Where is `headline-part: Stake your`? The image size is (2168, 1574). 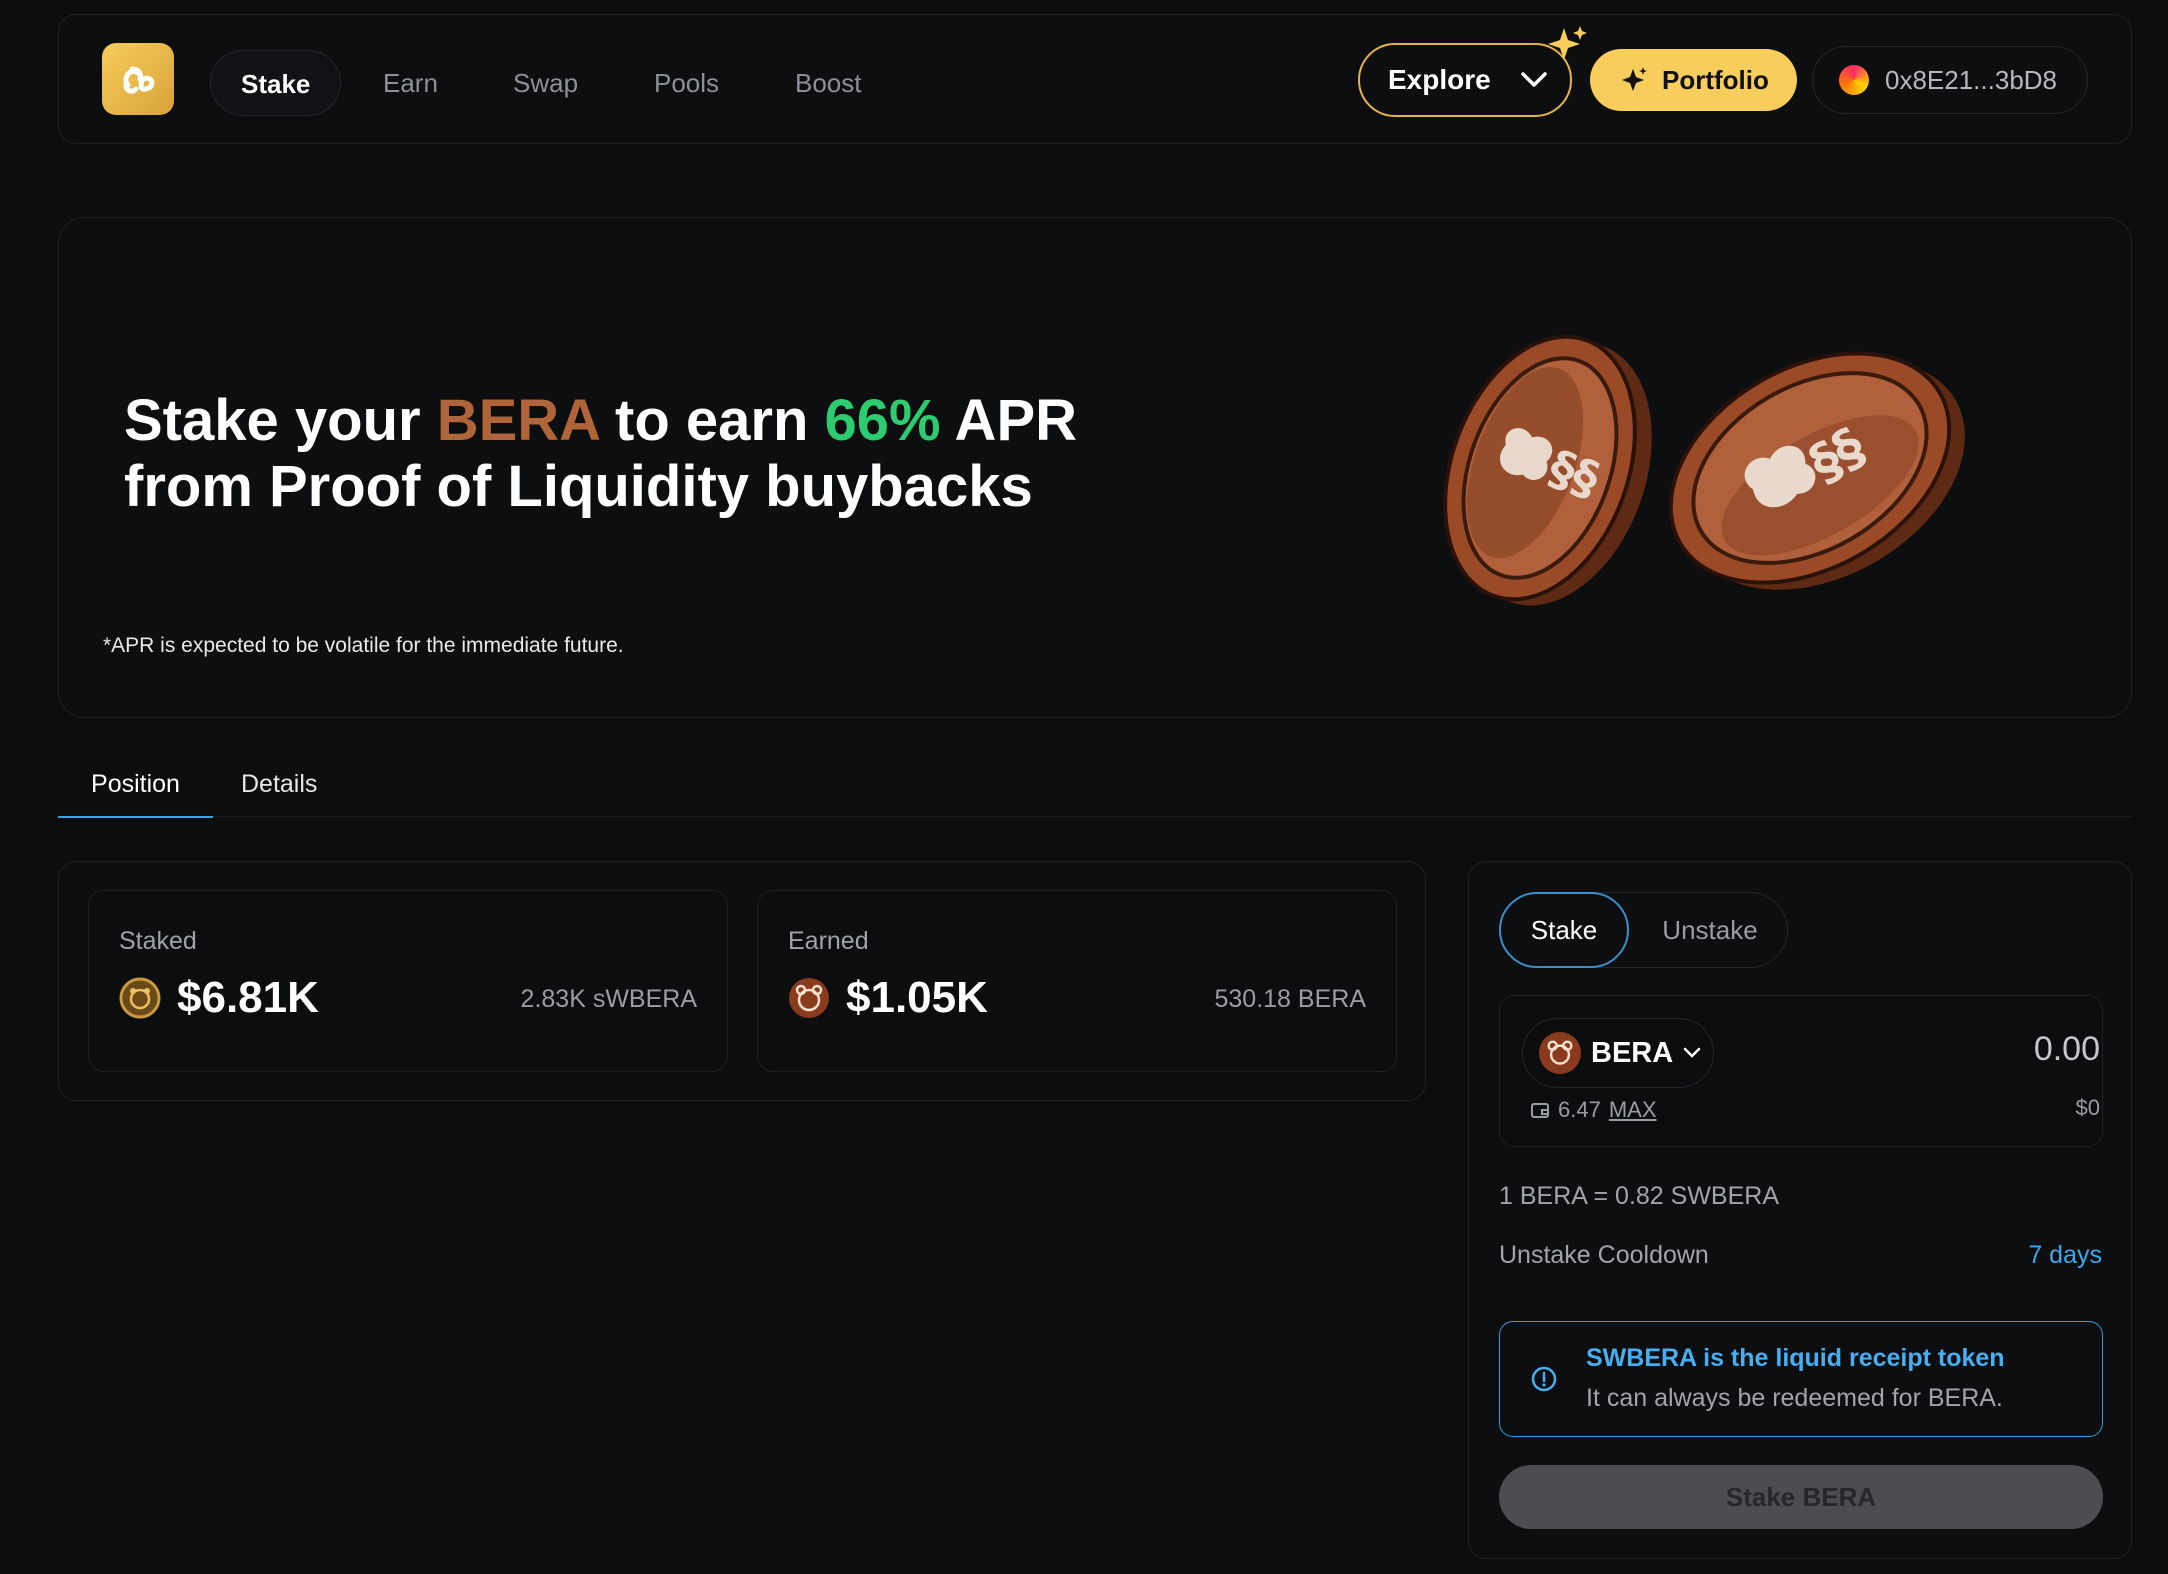 headline-part: Stake your is located at coordinates (280, 420).